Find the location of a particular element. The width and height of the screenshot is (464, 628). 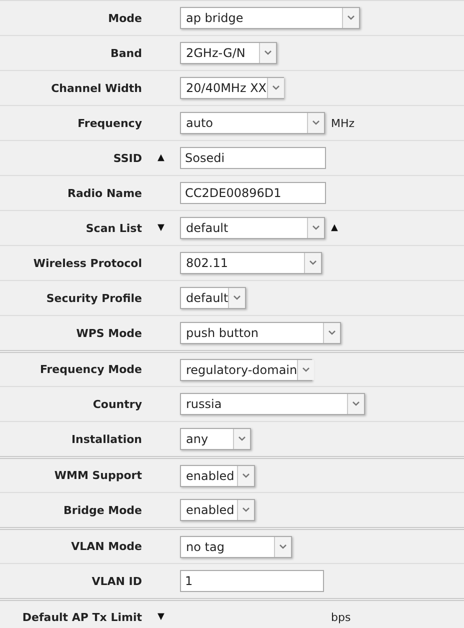

field-label: Country is located at coordinates (117, 404).